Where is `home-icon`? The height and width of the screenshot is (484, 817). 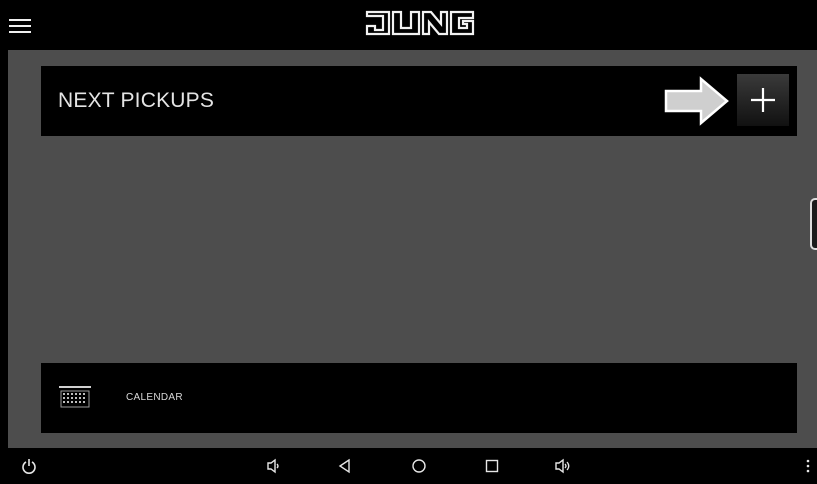
home-icon is located at coordinates (419, 466).